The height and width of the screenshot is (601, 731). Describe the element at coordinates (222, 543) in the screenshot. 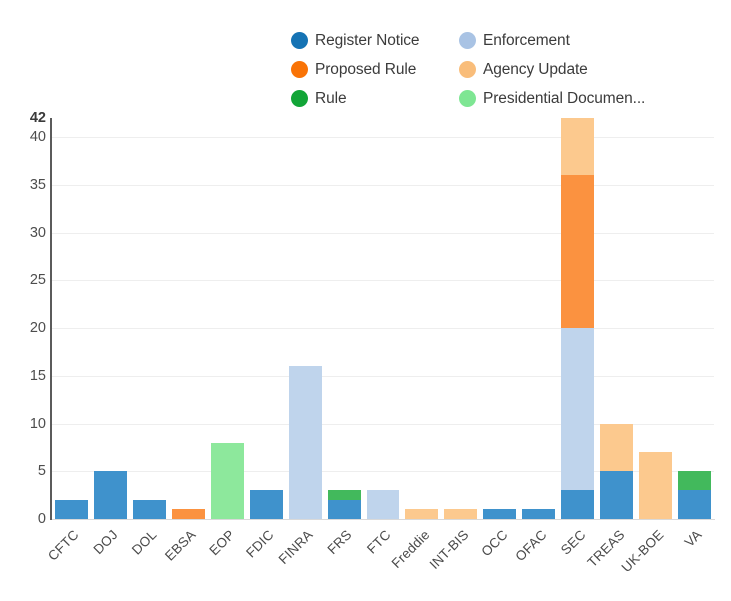

I see `x-axis-tick-label: EOP` at that location.